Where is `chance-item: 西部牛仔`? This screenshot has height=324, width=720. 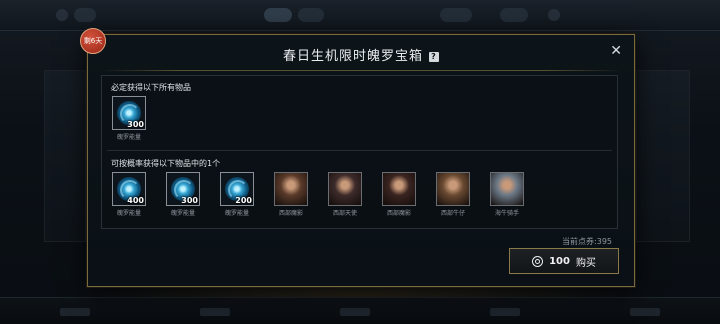 chance-item: 西部牛仔 is located at coordinates (453, 194).